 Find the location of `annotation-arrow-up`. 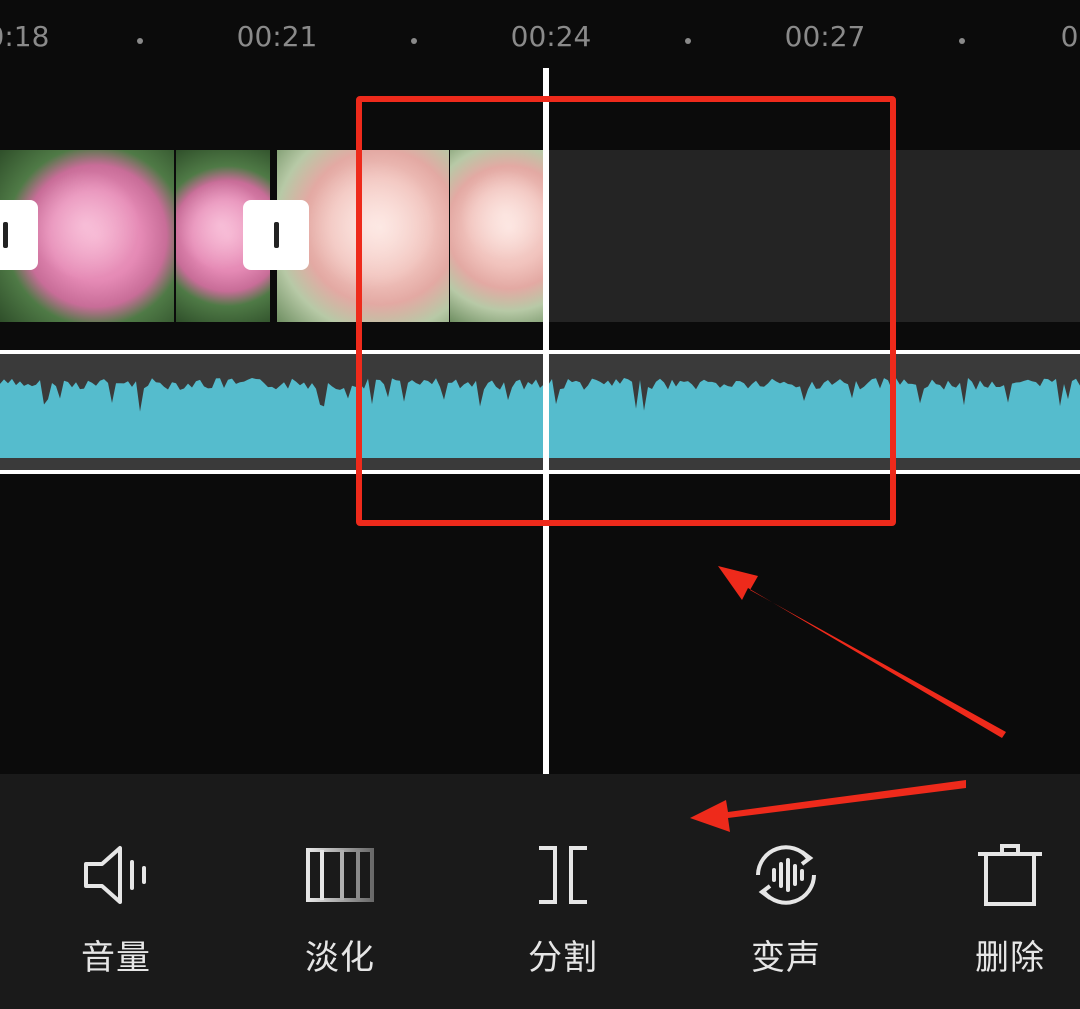

annotation-arrow-up is located at coordinates (862, 652).